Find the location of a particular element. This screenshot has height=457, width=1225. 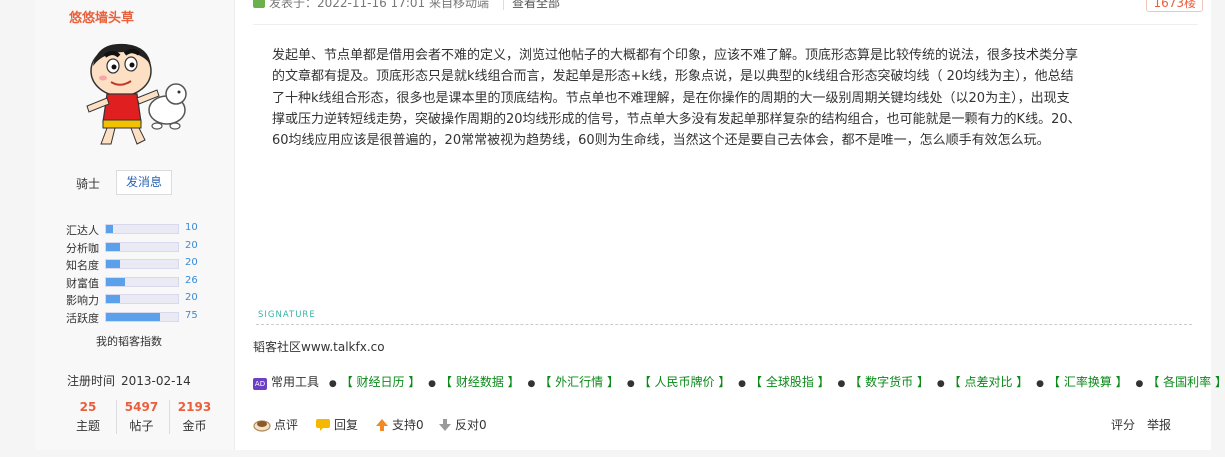

stat-label: 影响力 is located at coordinates (82, 301).